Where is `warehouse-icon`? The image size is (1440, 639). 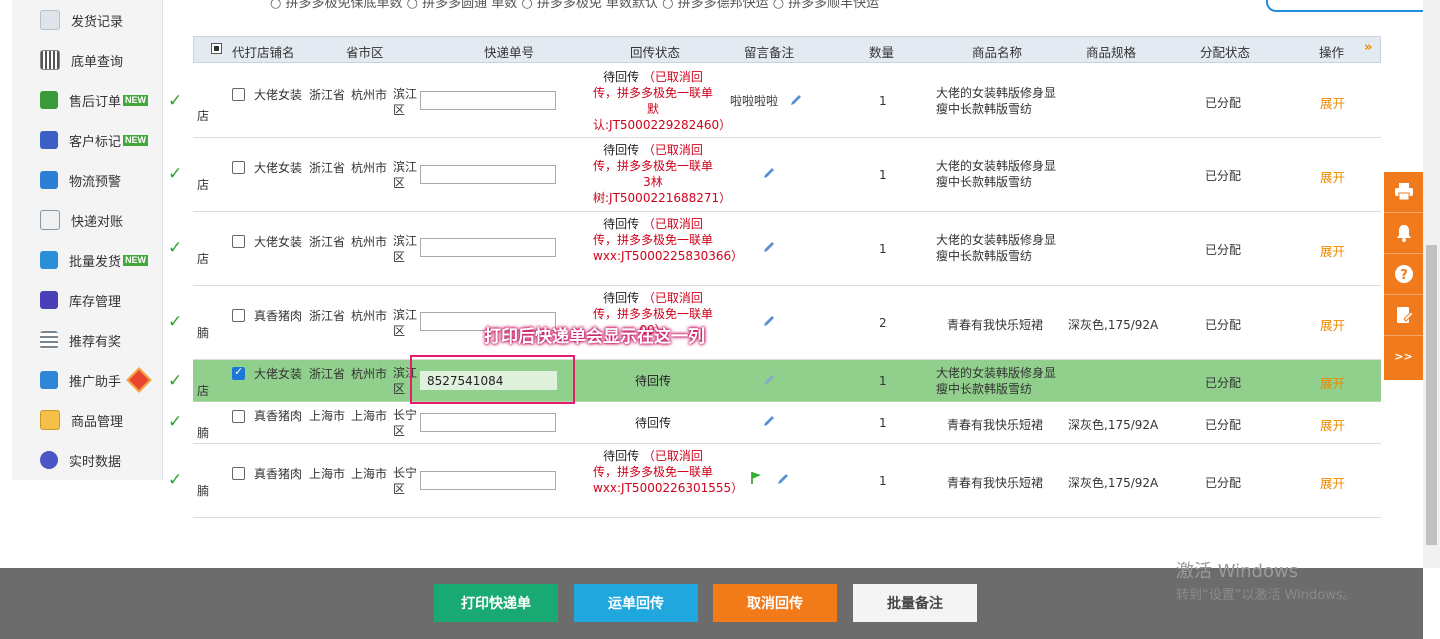
warehouse-icon is located at coordinates (49, 300).